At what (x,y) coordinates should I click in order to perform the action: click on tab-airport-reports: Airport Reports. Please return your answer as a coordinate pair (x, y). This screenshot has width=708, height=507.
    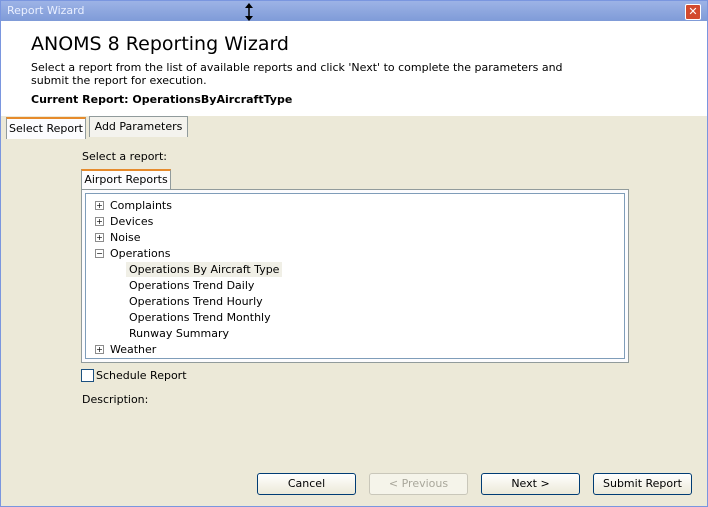
    Looking at the image, I should click on (126, 180).